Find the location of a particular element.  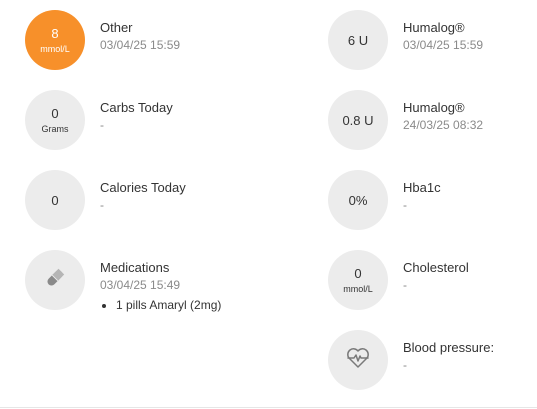

tile-blood-pressure: Blood pressure: - is located at coordinates (411, 360).